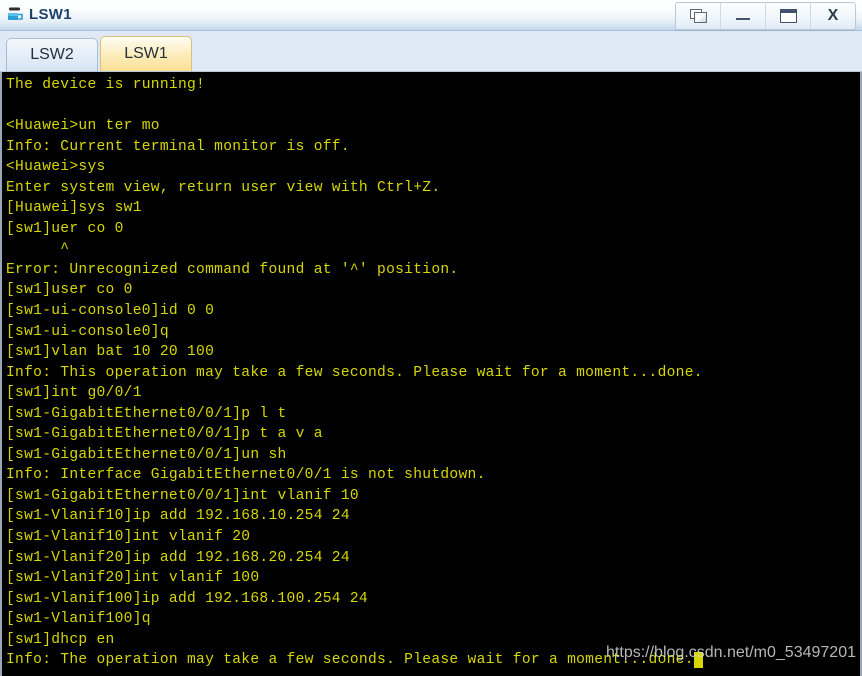  I want to click on terminal-line: <Huawei>sys, so click(56, 167).